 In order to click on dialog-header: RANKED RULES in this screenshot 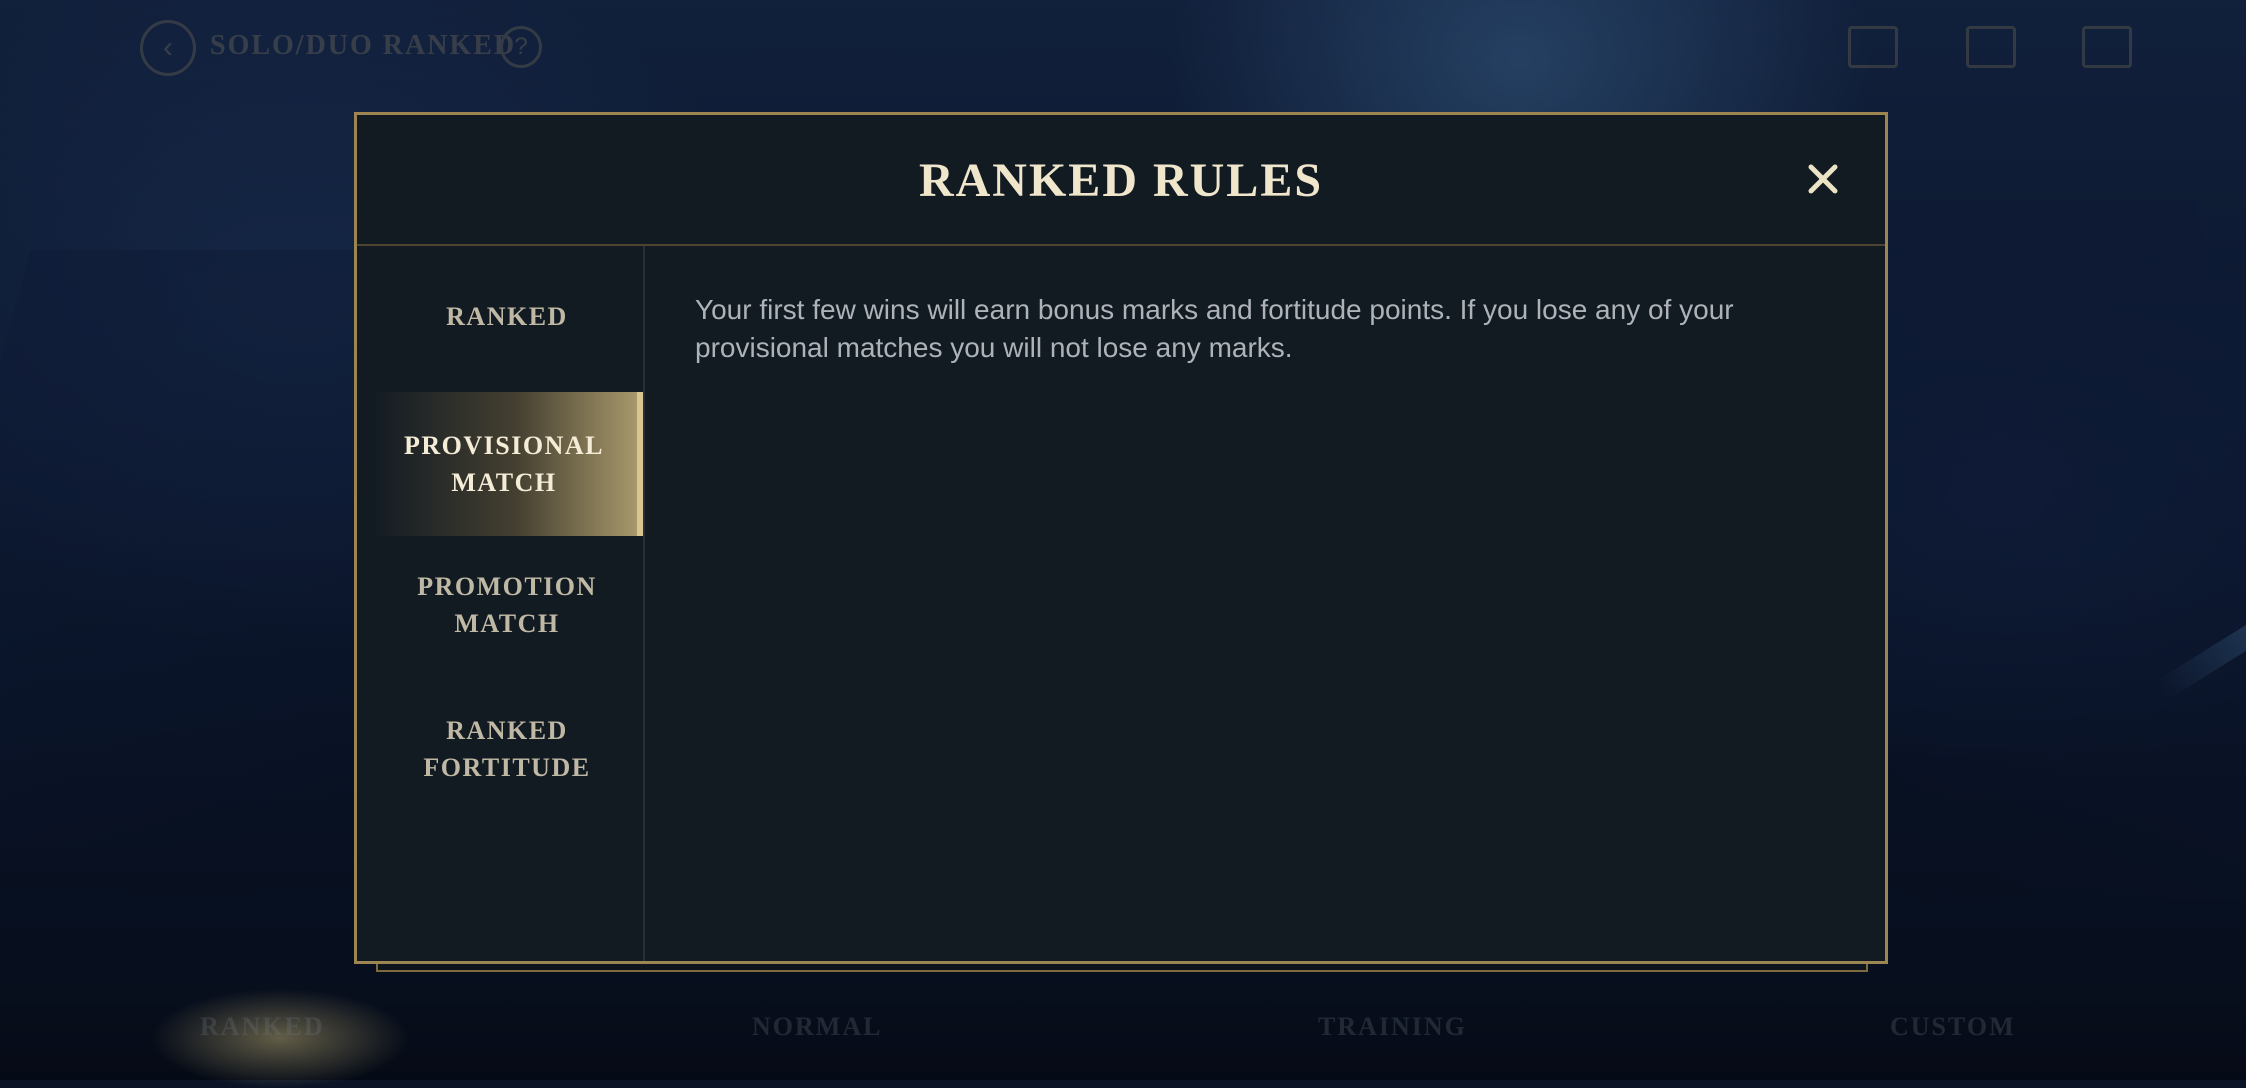, I will do `click(1121, 180)`.